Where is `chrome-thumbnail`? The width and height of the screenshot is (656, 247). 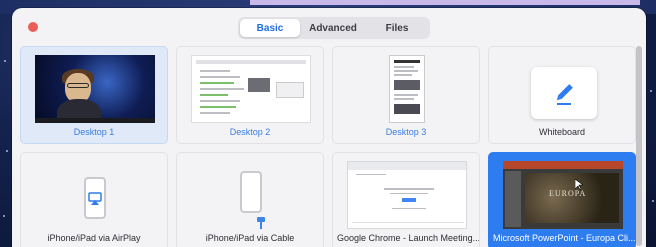
chrome-thumbnail is located at coordinates (407, 195).